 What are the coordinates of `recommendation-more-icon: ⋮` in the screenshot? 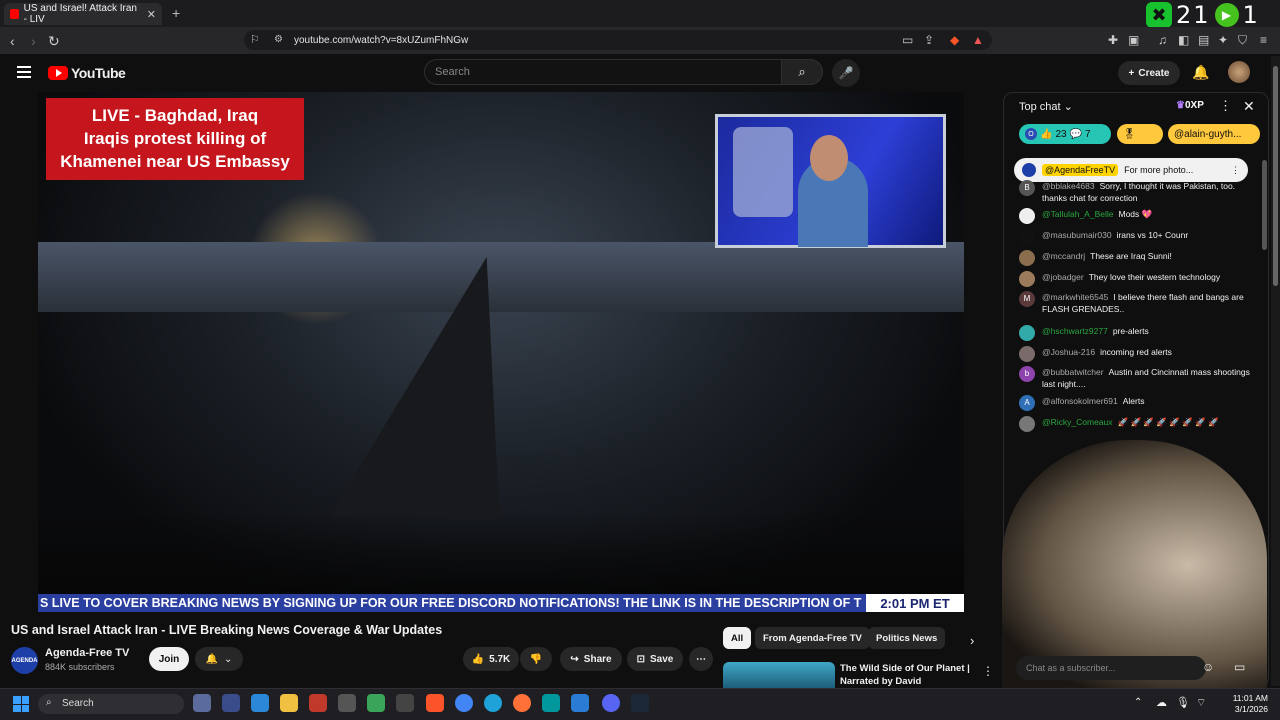 It's located at (988, 671).